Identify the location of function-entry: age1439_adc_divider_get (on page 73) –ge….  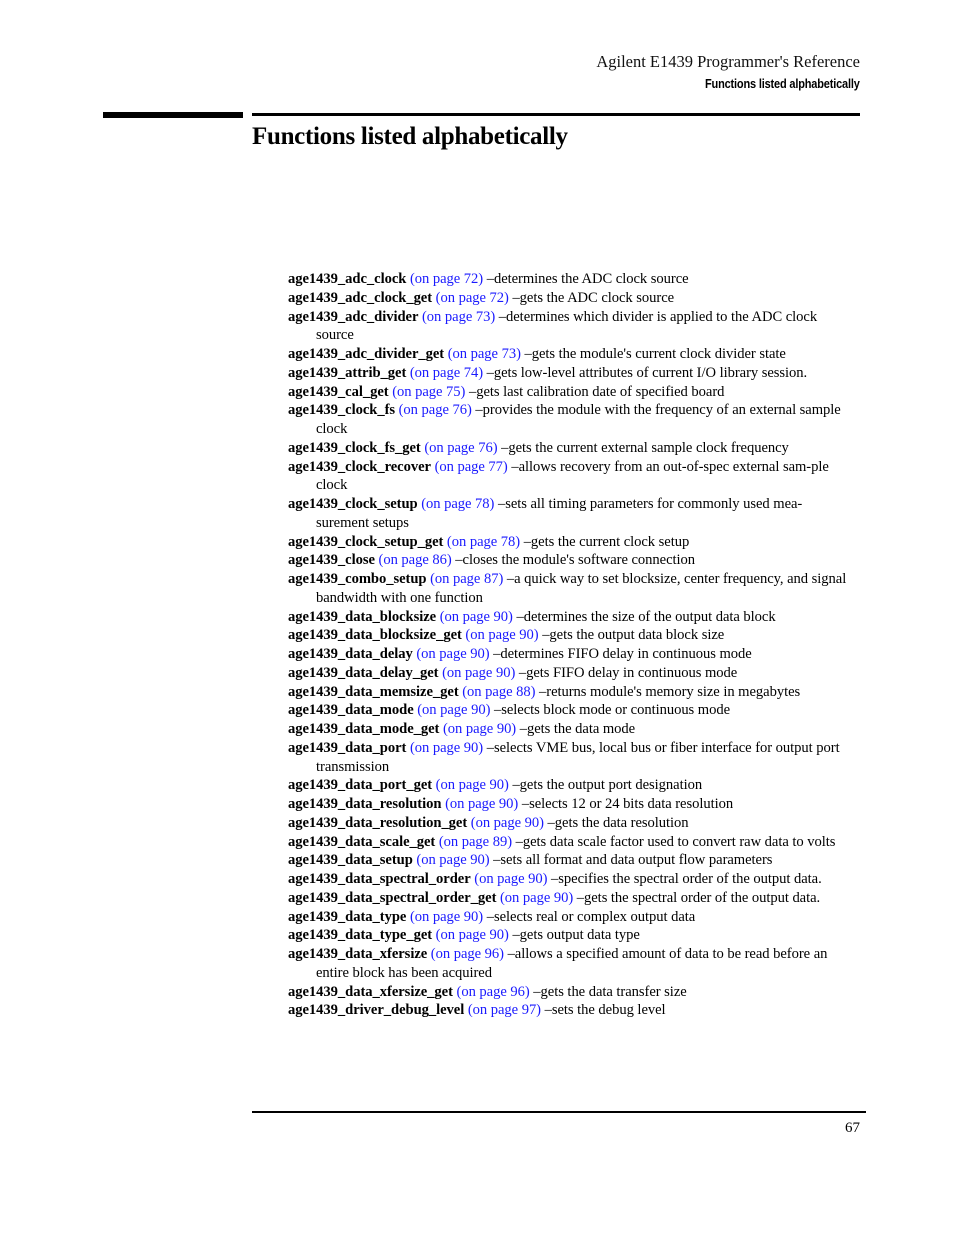
(570, 354).